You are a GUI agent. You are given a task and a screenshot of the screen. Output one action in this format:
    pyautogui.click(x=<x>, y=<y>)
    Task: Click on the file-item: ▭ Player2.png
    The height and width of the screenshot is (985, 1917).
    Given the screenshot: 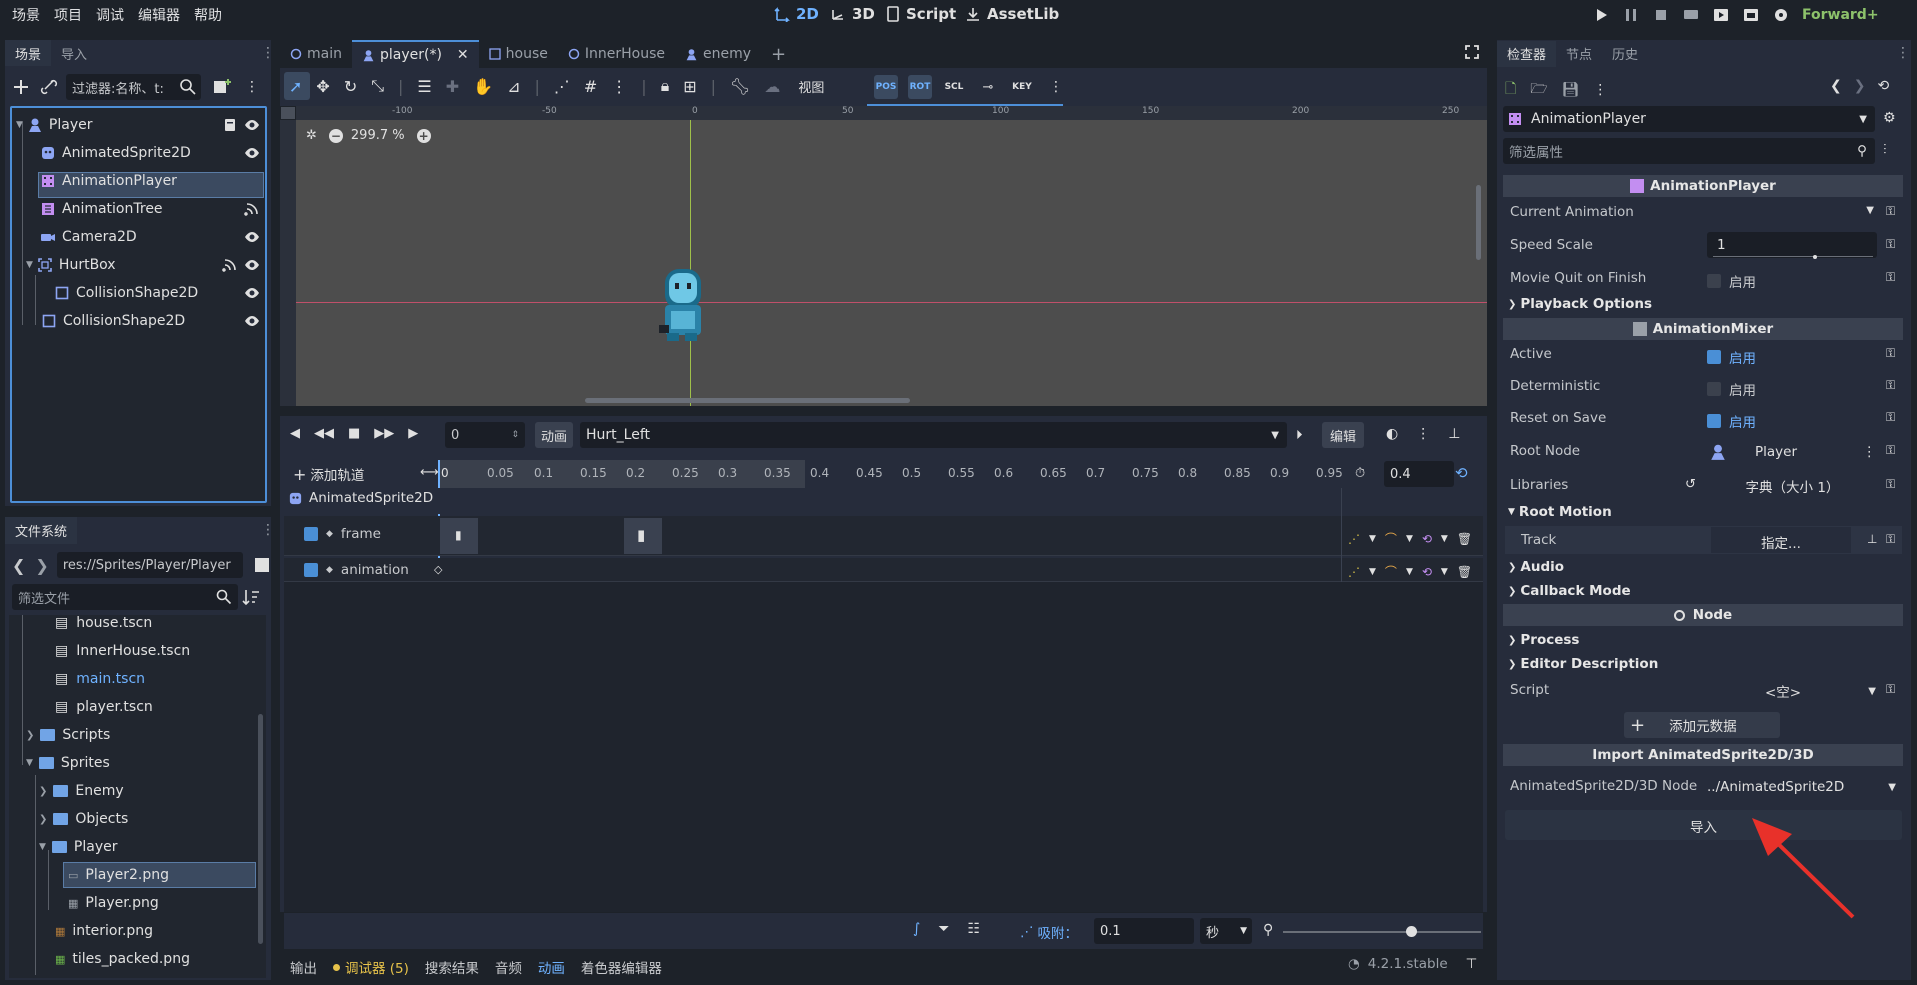 What is the action you would take?
    pyautogui.click(x=118, y=875)
    